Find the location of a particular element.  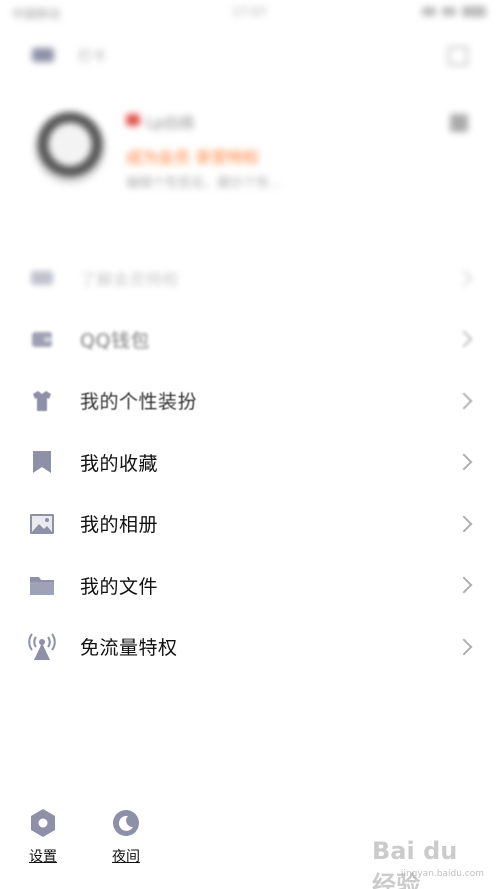

menu-item-label: 我的文件 is located at coordinates (119, 586).